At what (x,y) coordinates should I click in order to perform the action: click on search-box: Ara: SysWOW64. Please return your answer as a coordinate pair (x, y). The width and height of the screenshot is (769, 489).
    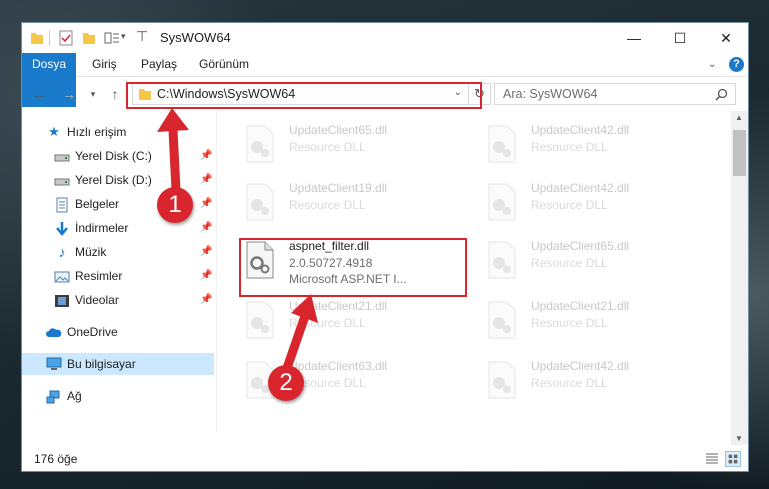
    Looking at the image, I should click on (615, 94).